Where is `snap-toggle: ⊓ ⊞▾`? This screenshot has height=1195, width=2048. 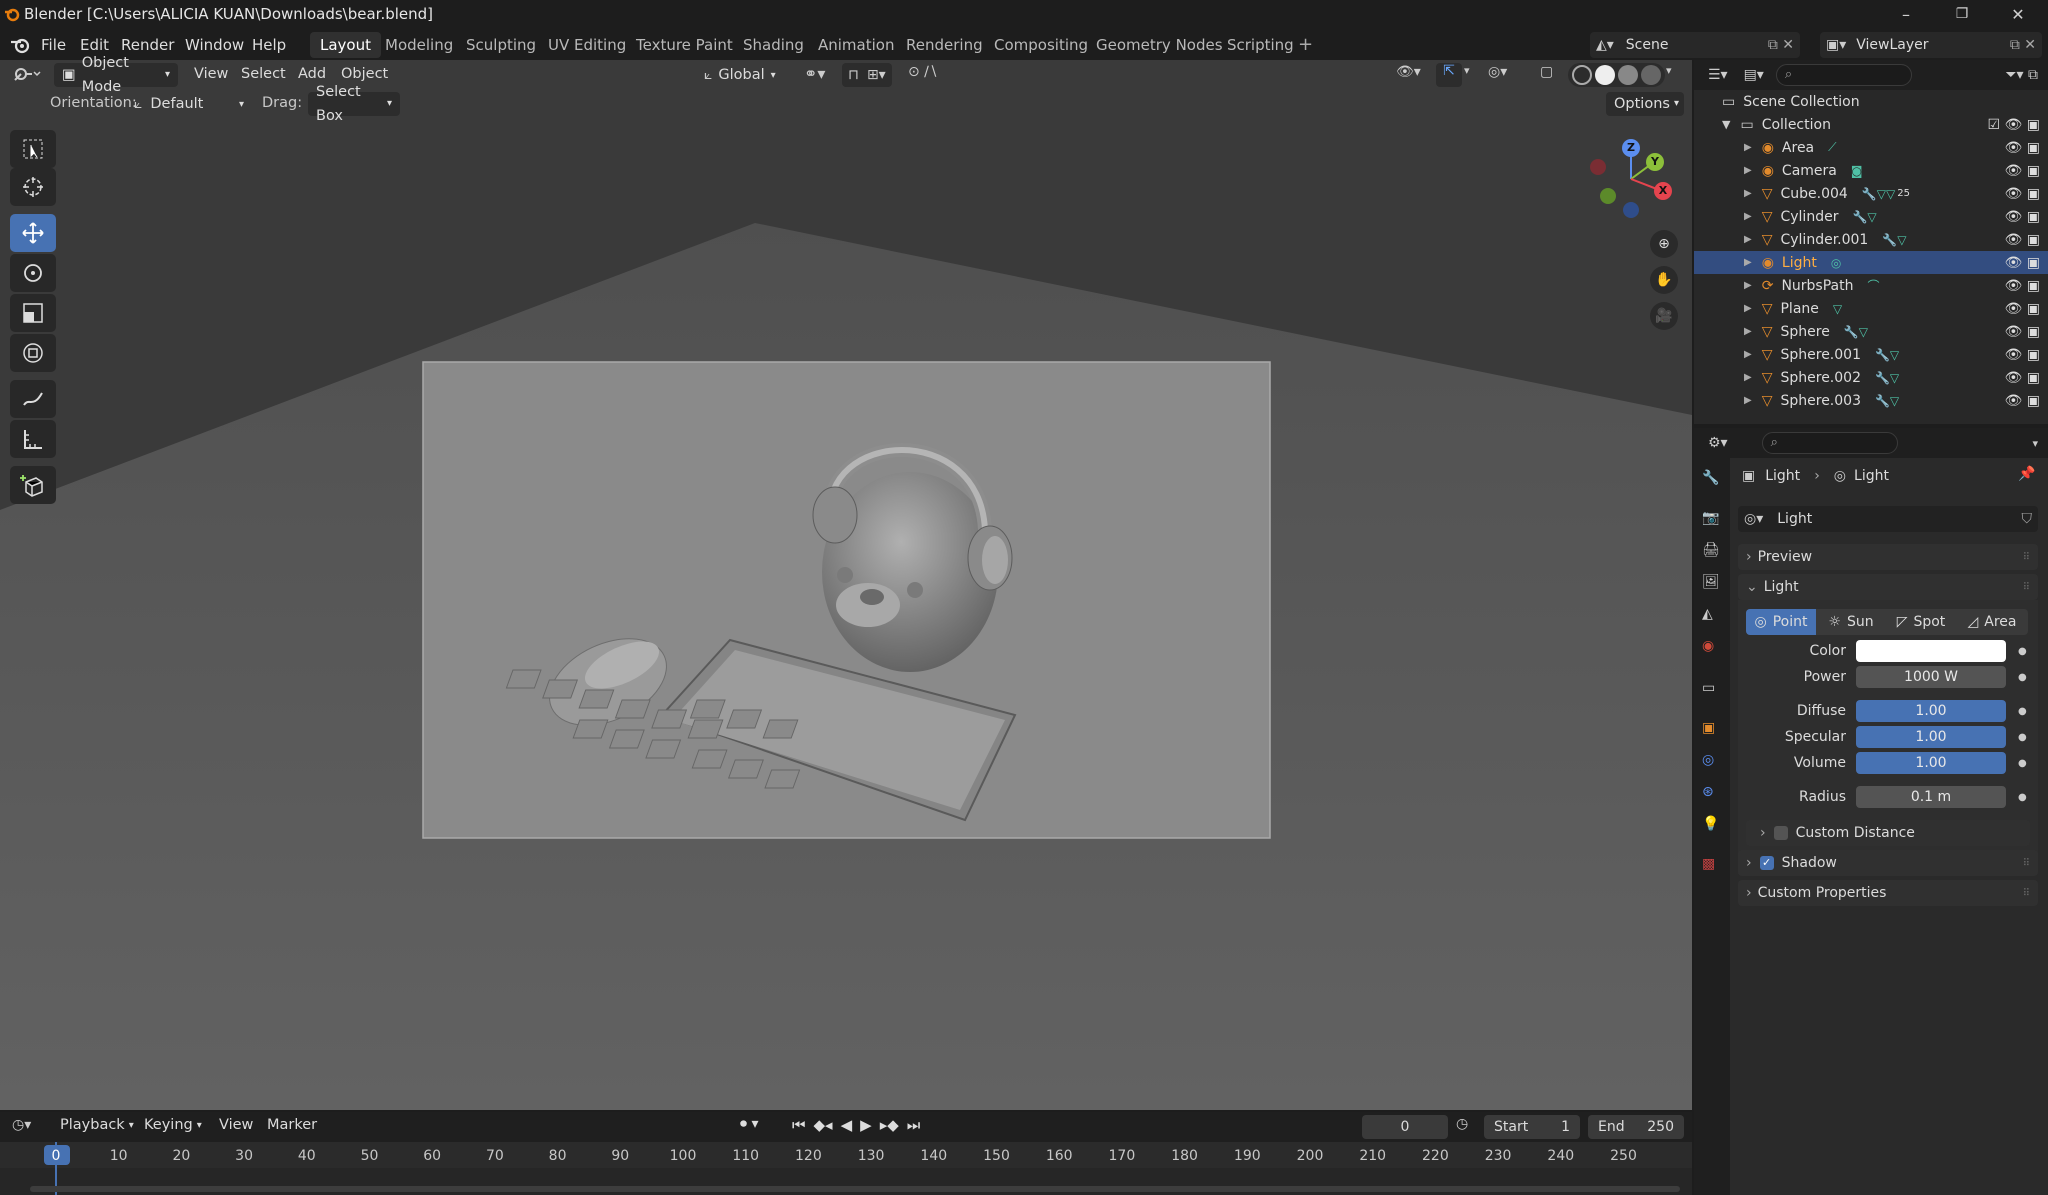 snap-toggle: ⊓ ⊞▾ is located at coordinates (867, 75).